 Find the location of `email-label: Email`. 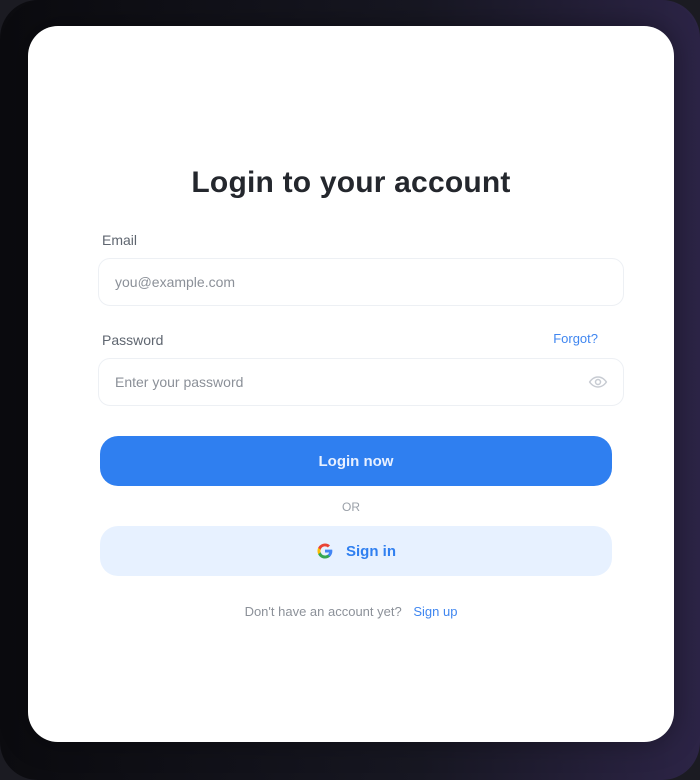

email-label: Email is located at coordinates (120, 240).